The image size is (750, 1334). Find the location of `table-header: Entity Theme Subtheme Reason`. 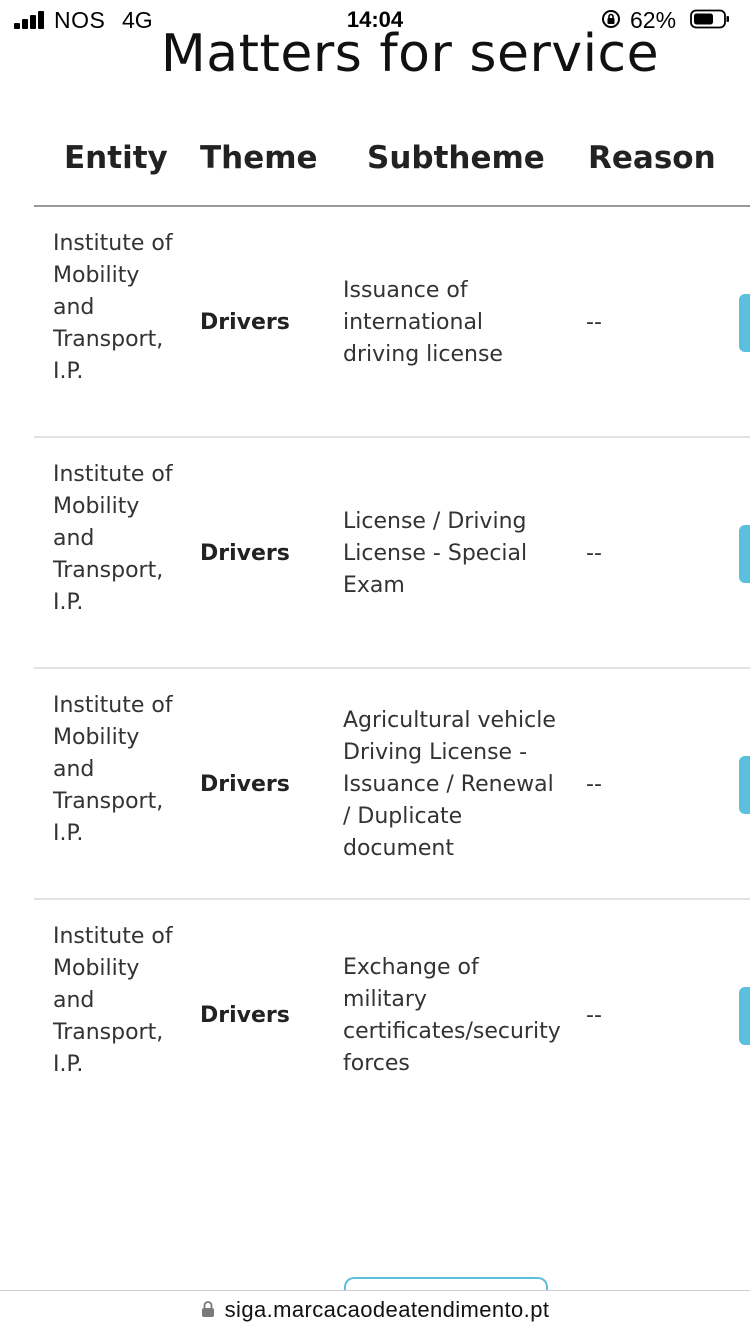

table-header: Entity Theme Subtheme Reason is located at coordinates (375, 165).